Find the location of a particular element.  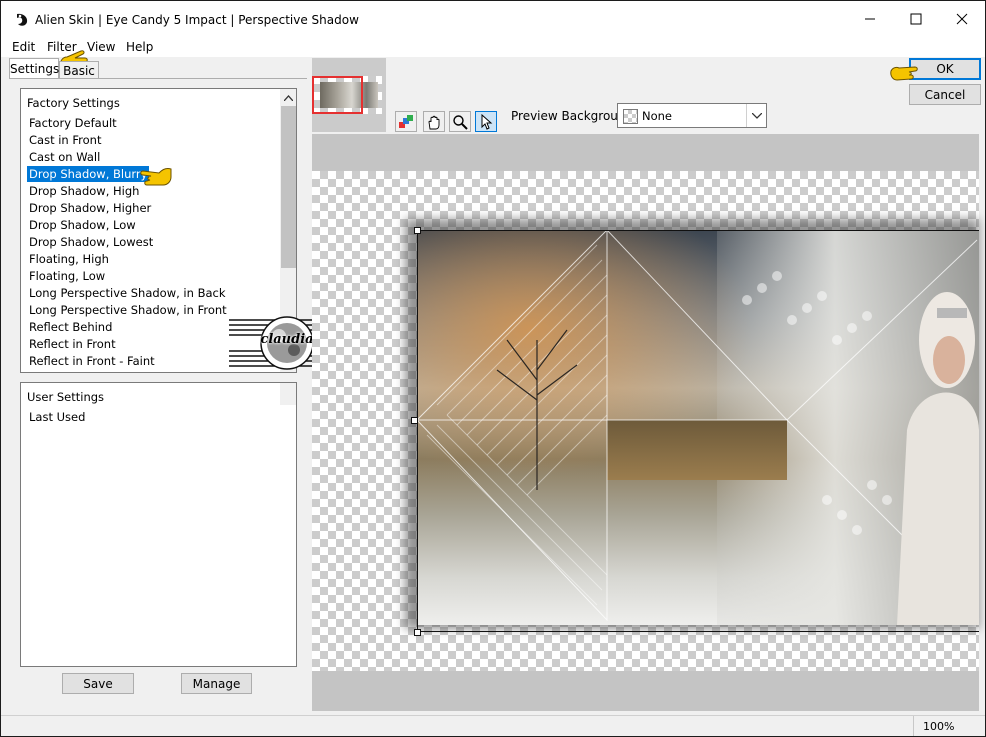

zoom-tool-button is located at coordinates (460, 121).